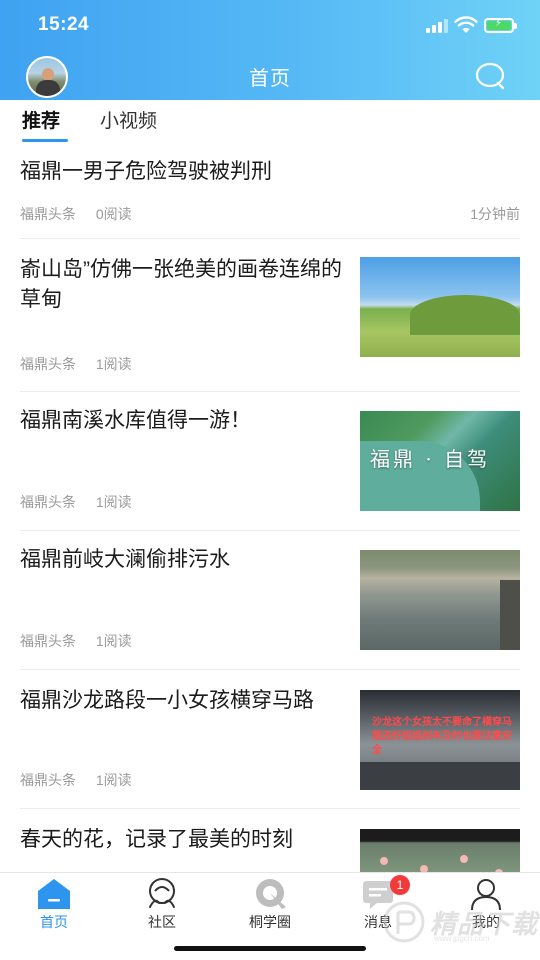  Describe the element at coordinates (461, 922) in the screenshot. I see `watermark: 精品下载 www.jpgcn.com` at that location.